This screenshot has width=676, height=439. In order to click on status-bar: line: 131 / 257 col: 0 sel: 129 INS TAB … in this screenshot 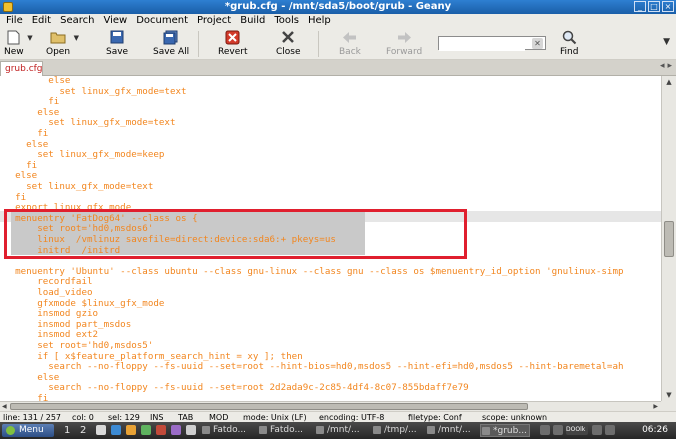, I will do `click(338, 416)`.